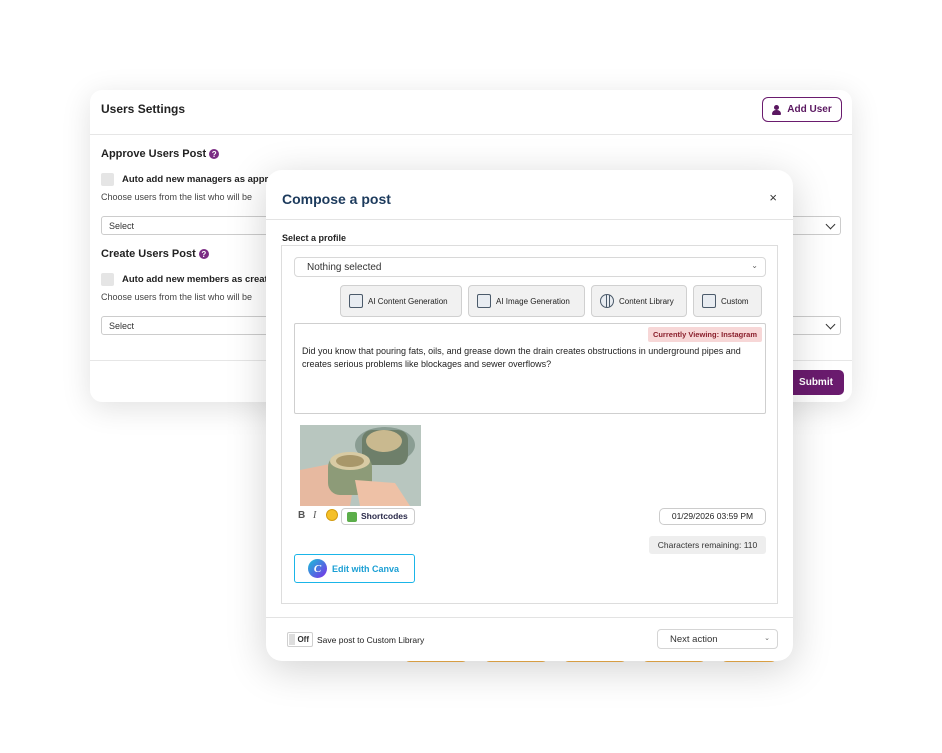  Describe the element at coordinates (646, 301) in the screenshot. I see `tool-label: Content Library` at that location.